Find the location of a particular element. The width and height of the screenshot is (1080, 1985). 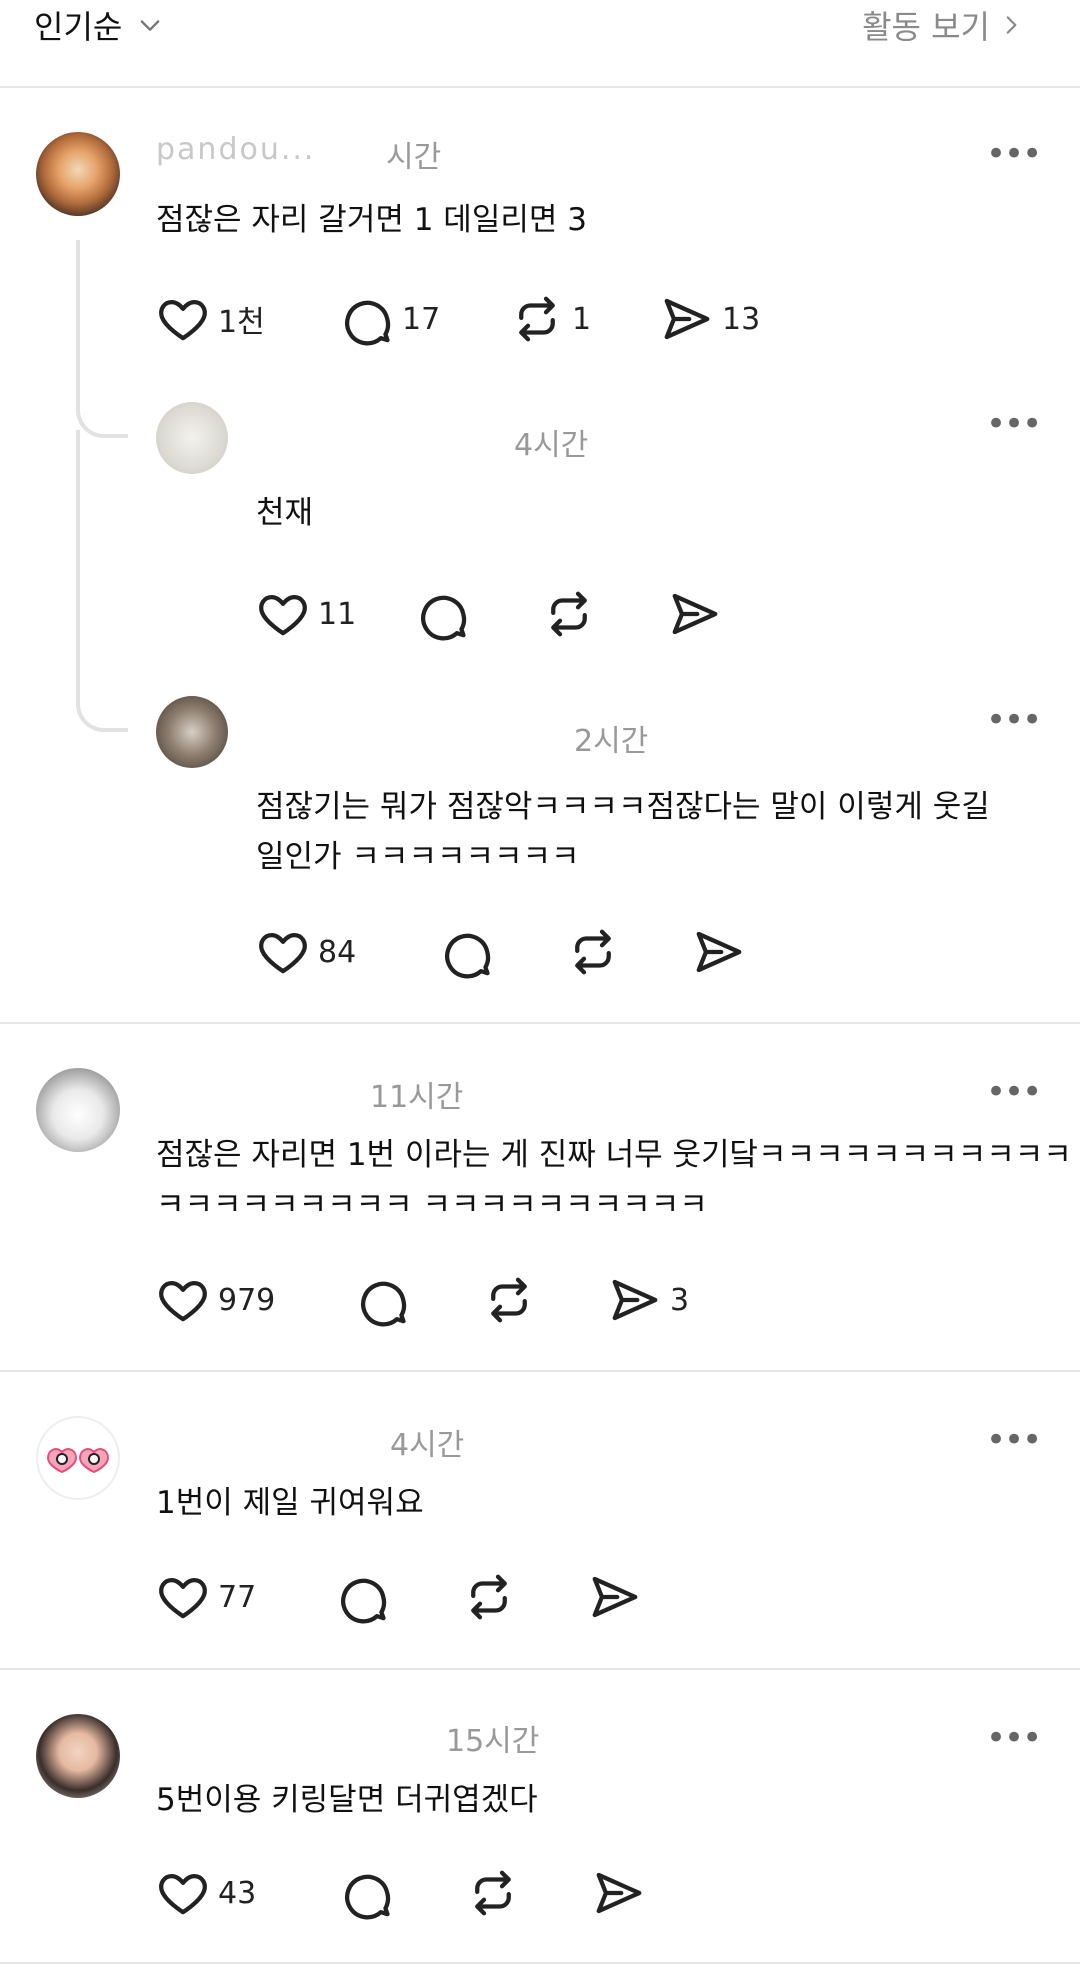

heart-glasses-icon is located at coordinates (78, 1461).